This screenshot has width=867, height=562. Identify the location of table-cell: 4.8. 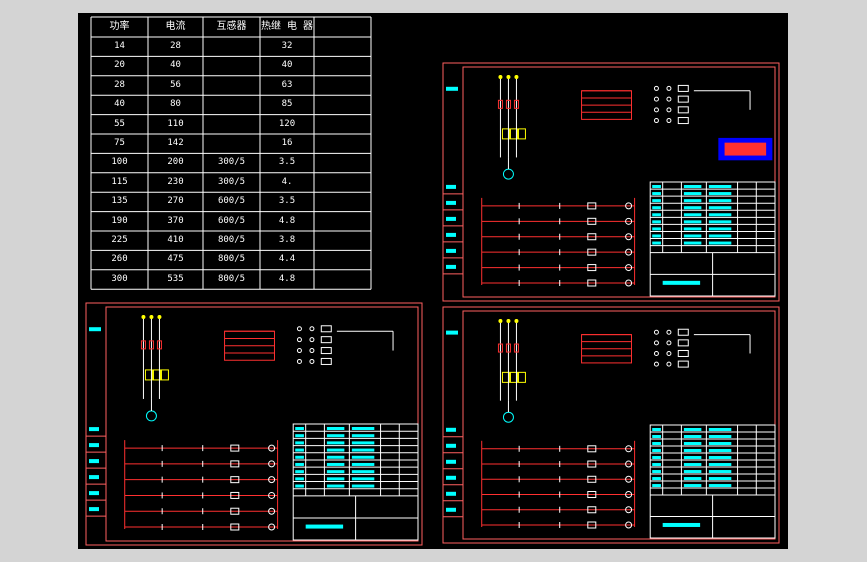
(287, 278).